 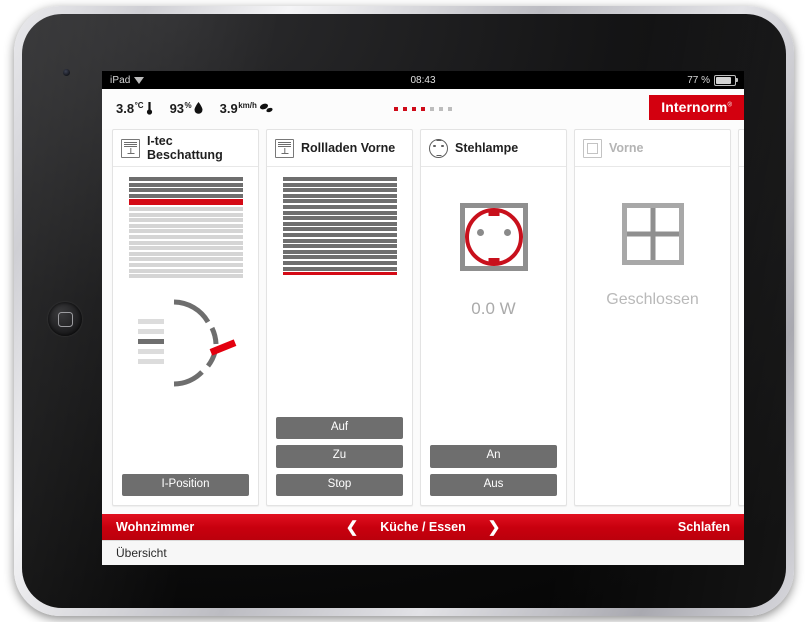 What do you see at coordinates (66, 72) in the screenshot?
I see `front-camera-icon` at bounding box center [66, 72].